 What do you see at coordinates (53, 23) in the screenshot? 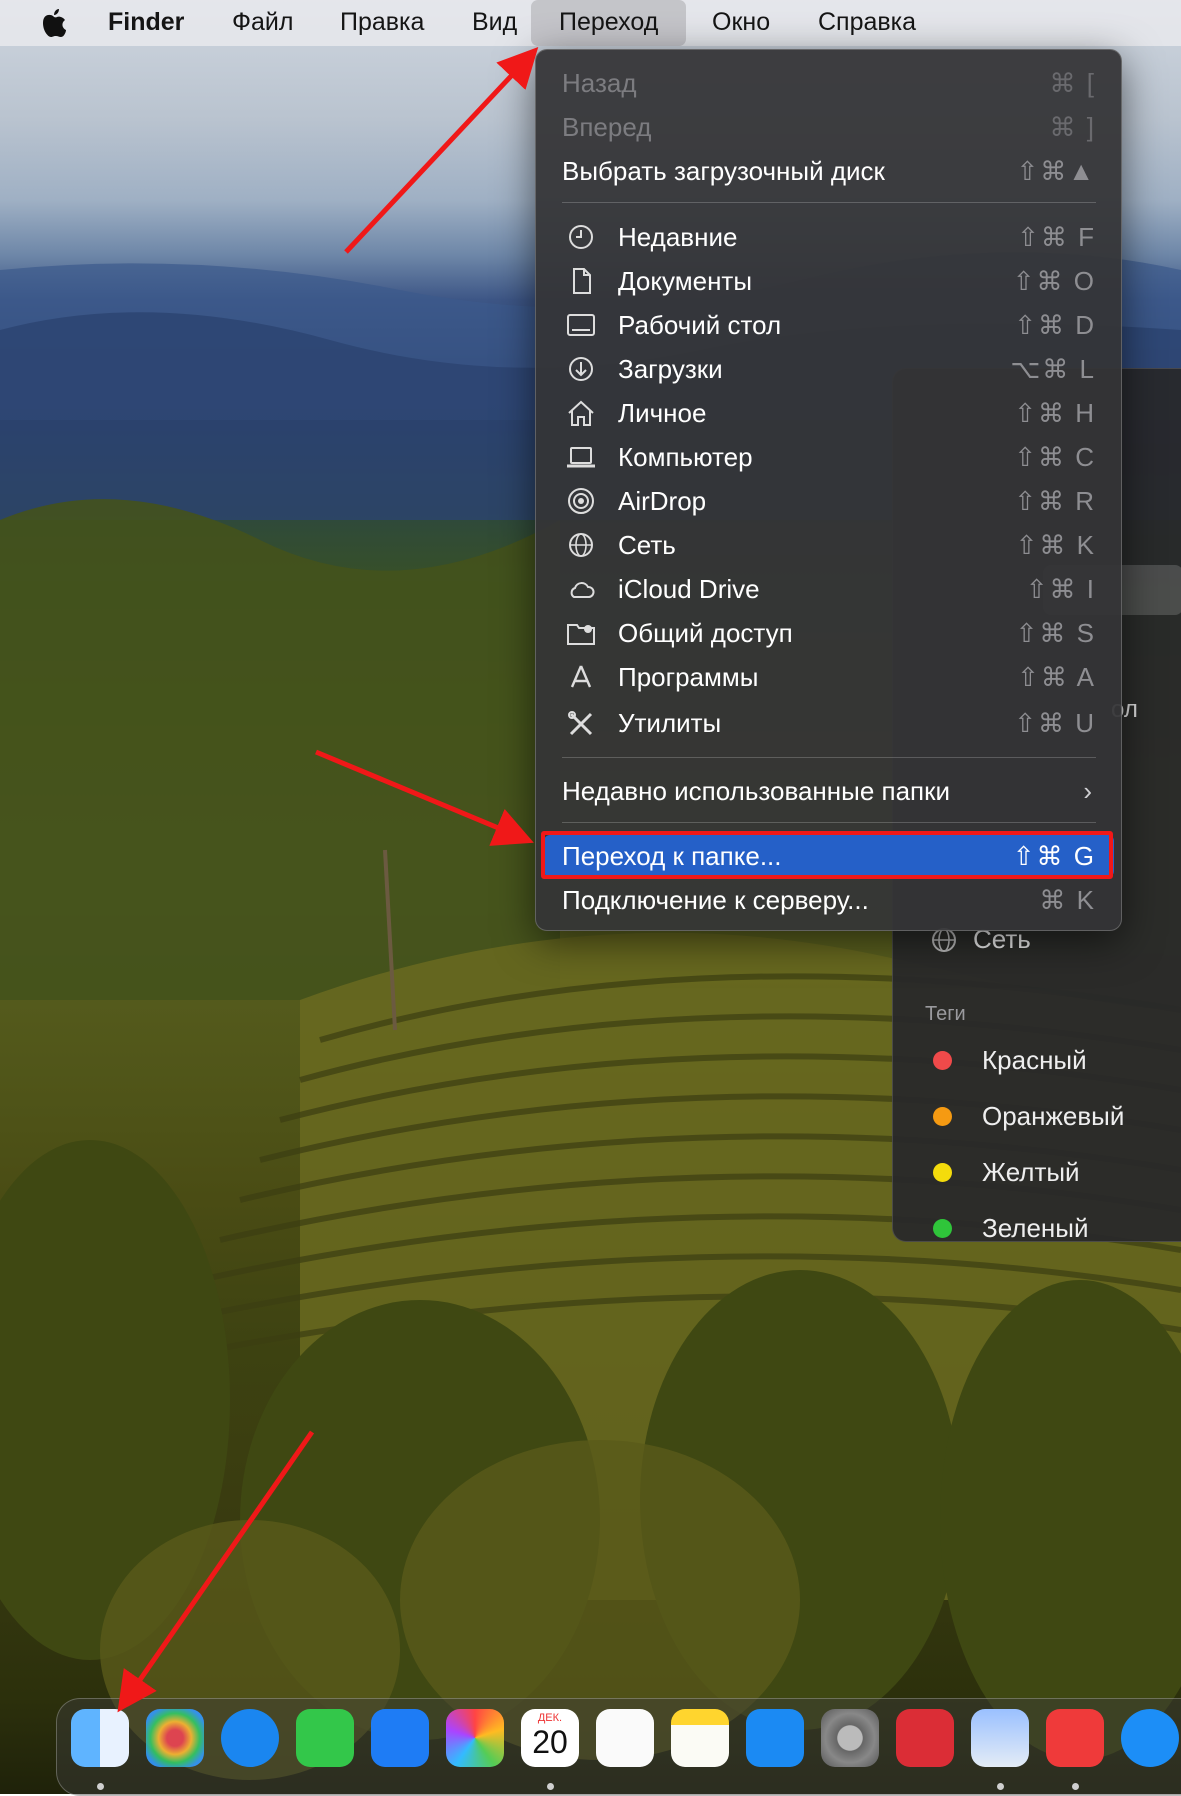
I see `apple-logo-icon` at bounding box center [53, 23].